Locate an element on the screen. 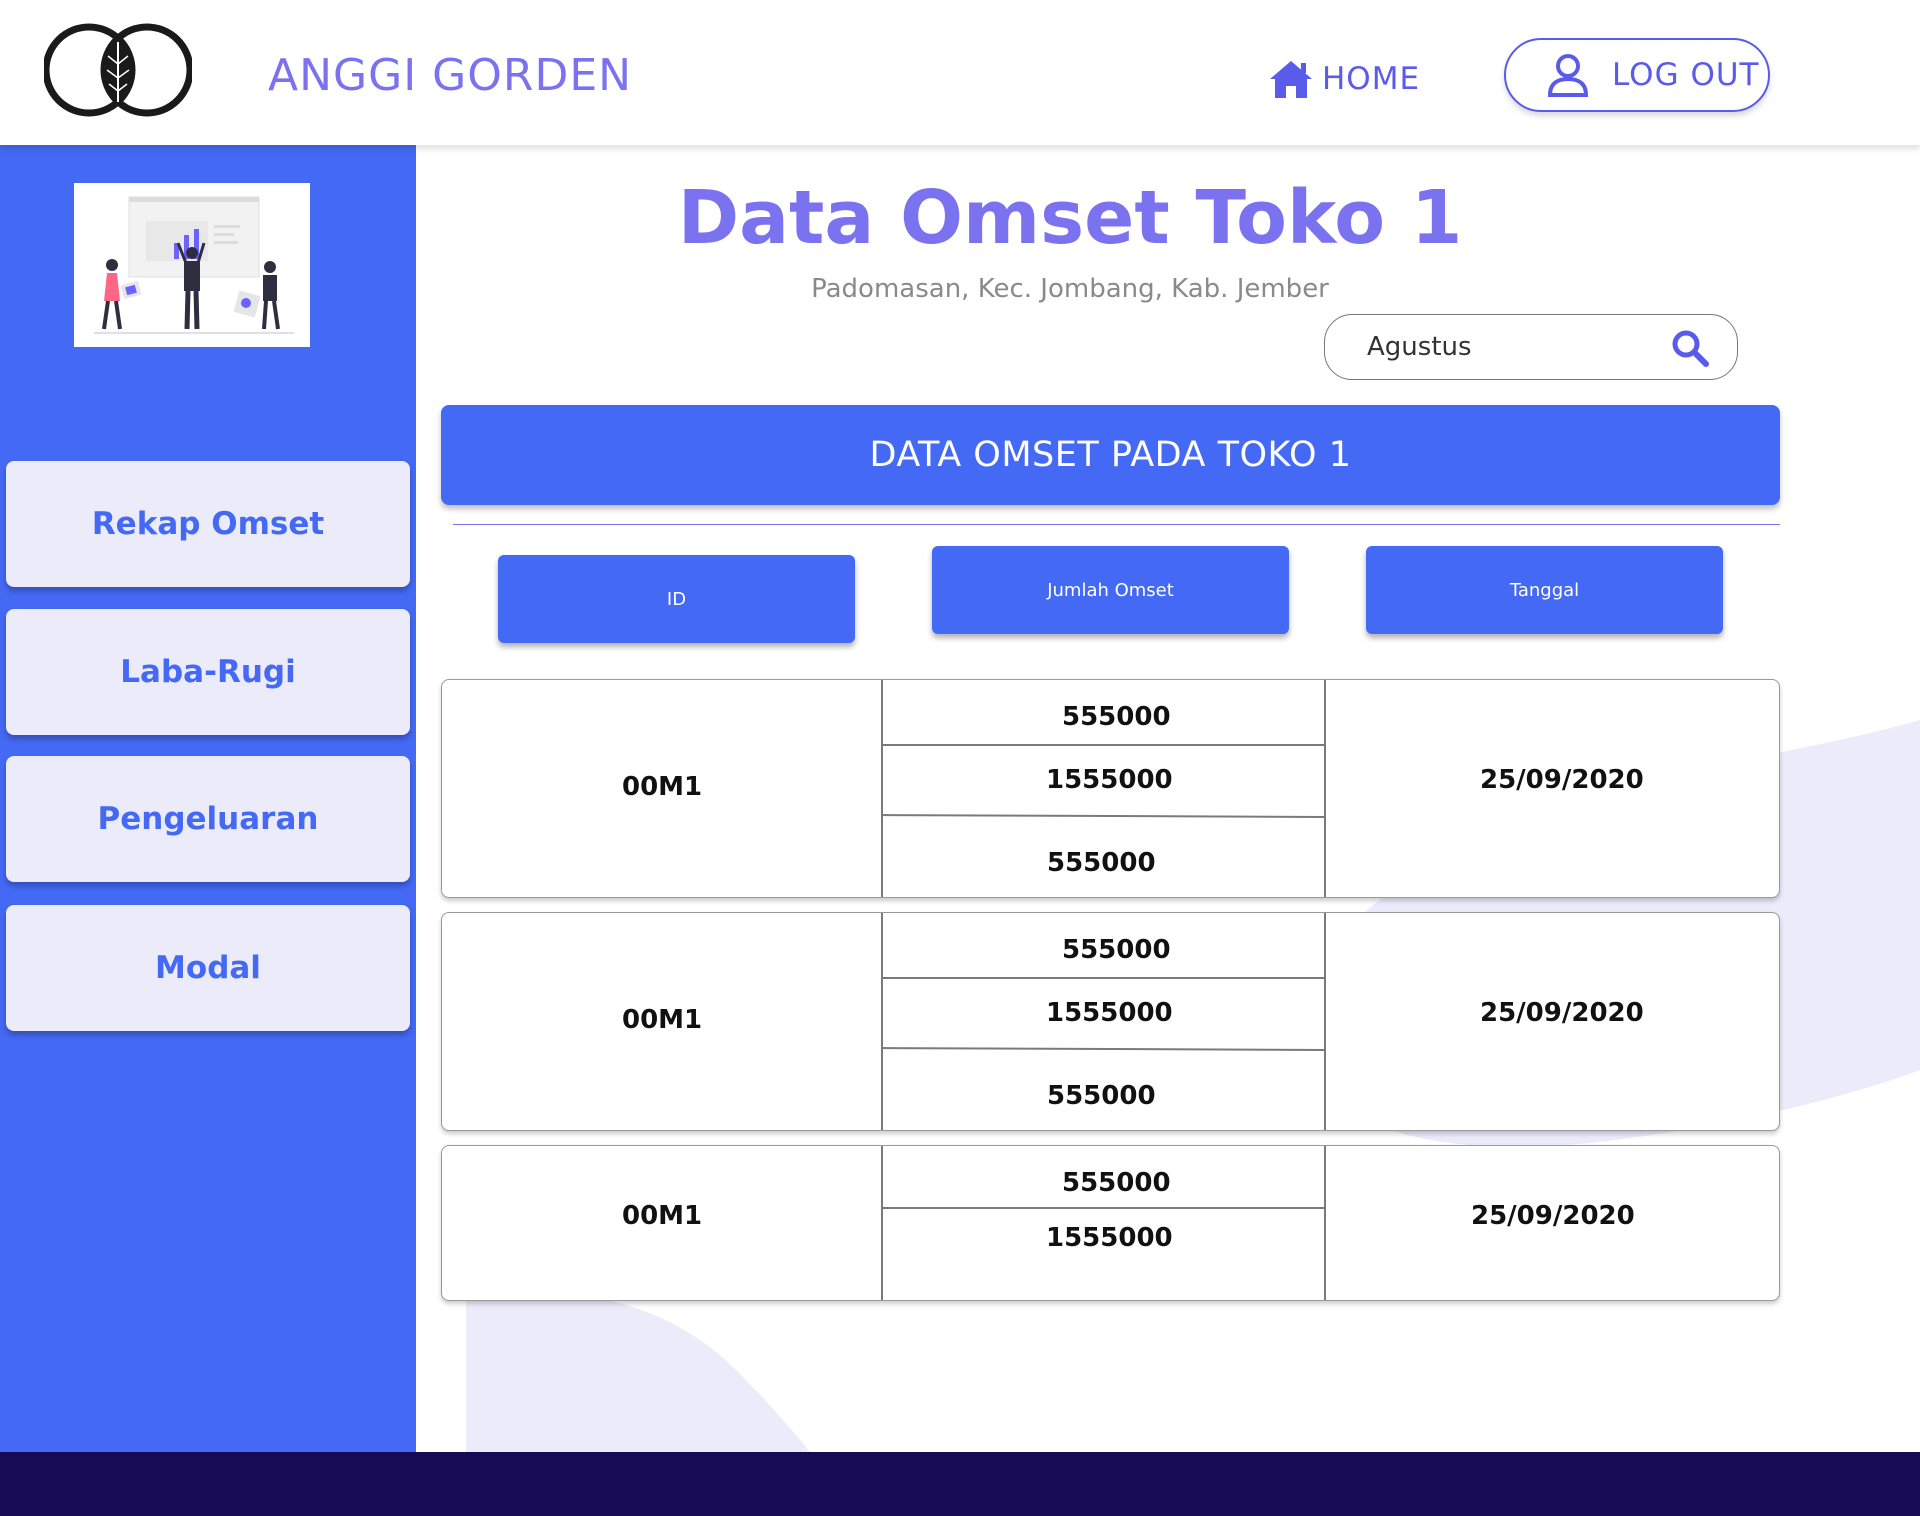 Image resolution: width=1920 pixels, height=1516 pixels. sidebar-item-pengeluaran: Pengeluaran is located at coordinates (208, 819).